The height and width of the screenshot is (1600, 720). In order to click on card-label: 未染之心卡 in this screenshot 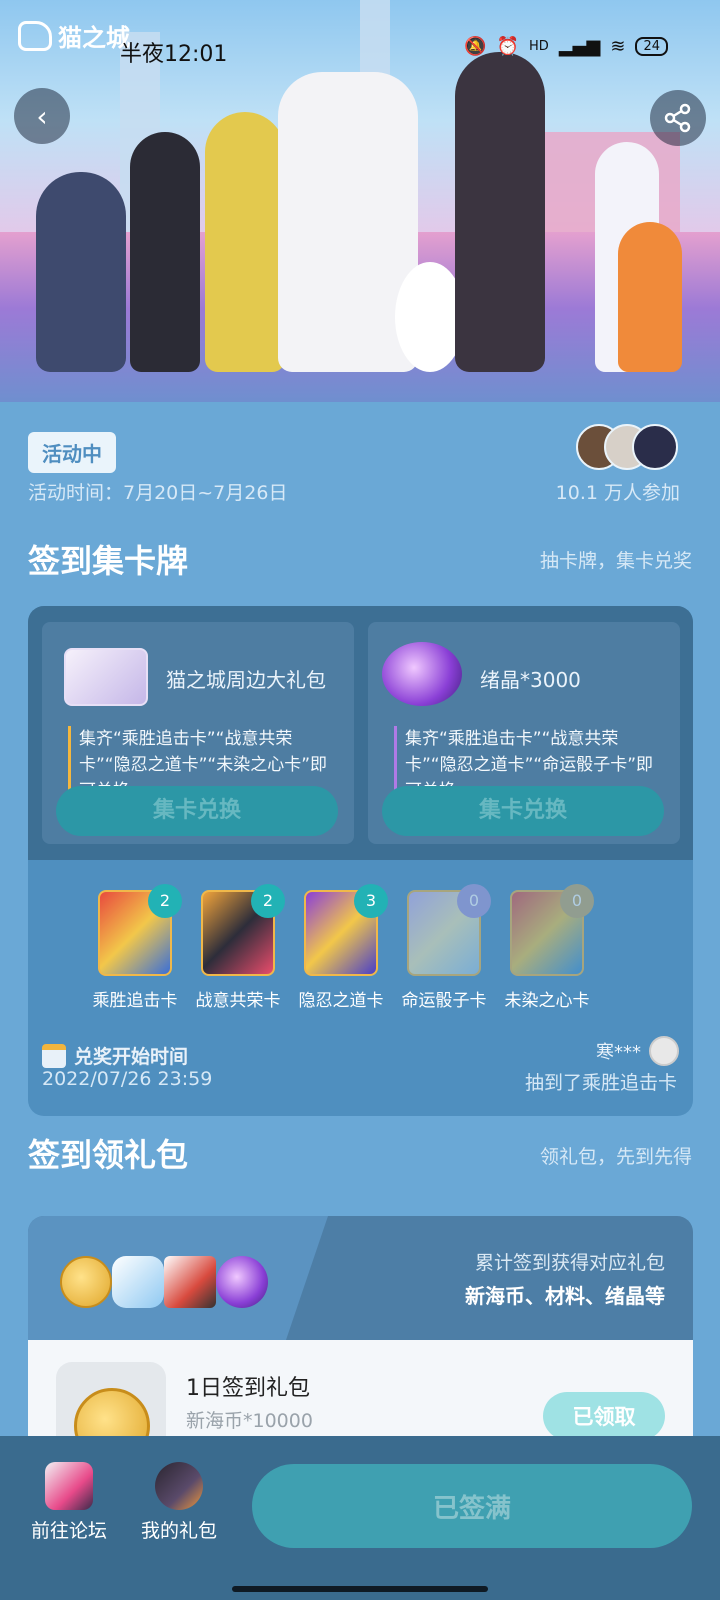, I will do `click(547, 1001)`.